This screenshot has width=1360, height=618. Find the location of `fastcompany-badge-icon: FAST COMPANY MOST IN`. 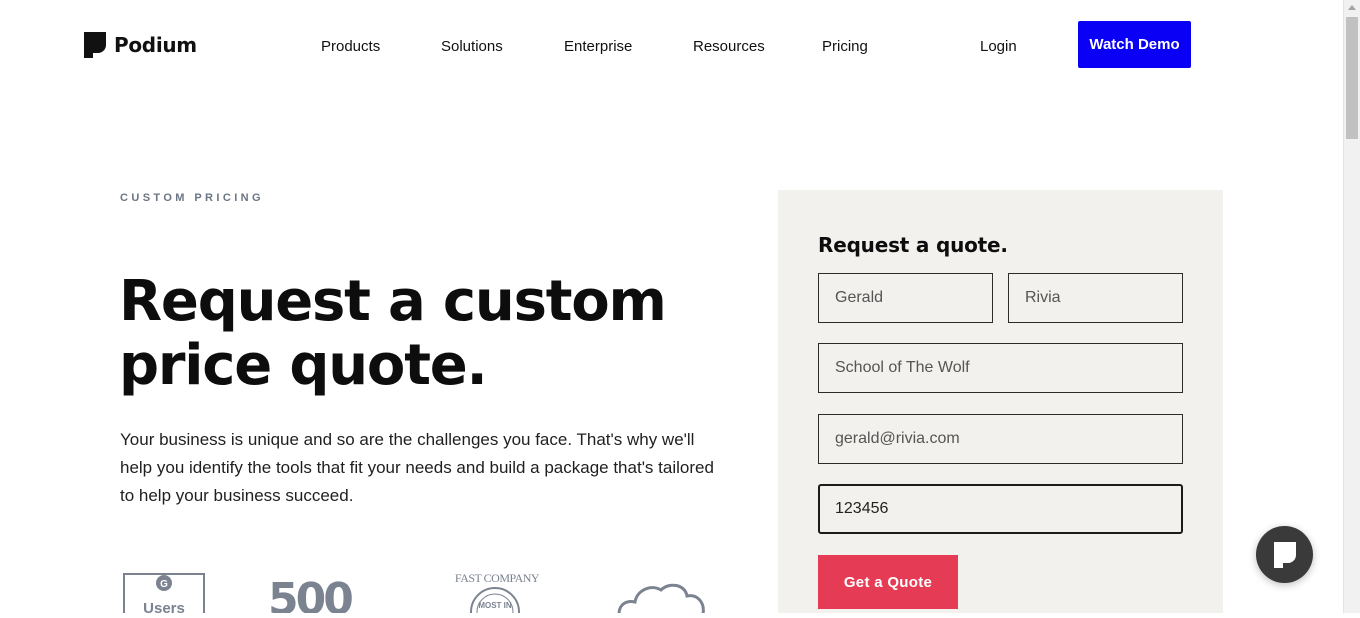

fastcompany-badge-icon: FAST COMPANY MOST IN is located at coordinates (497, 594).